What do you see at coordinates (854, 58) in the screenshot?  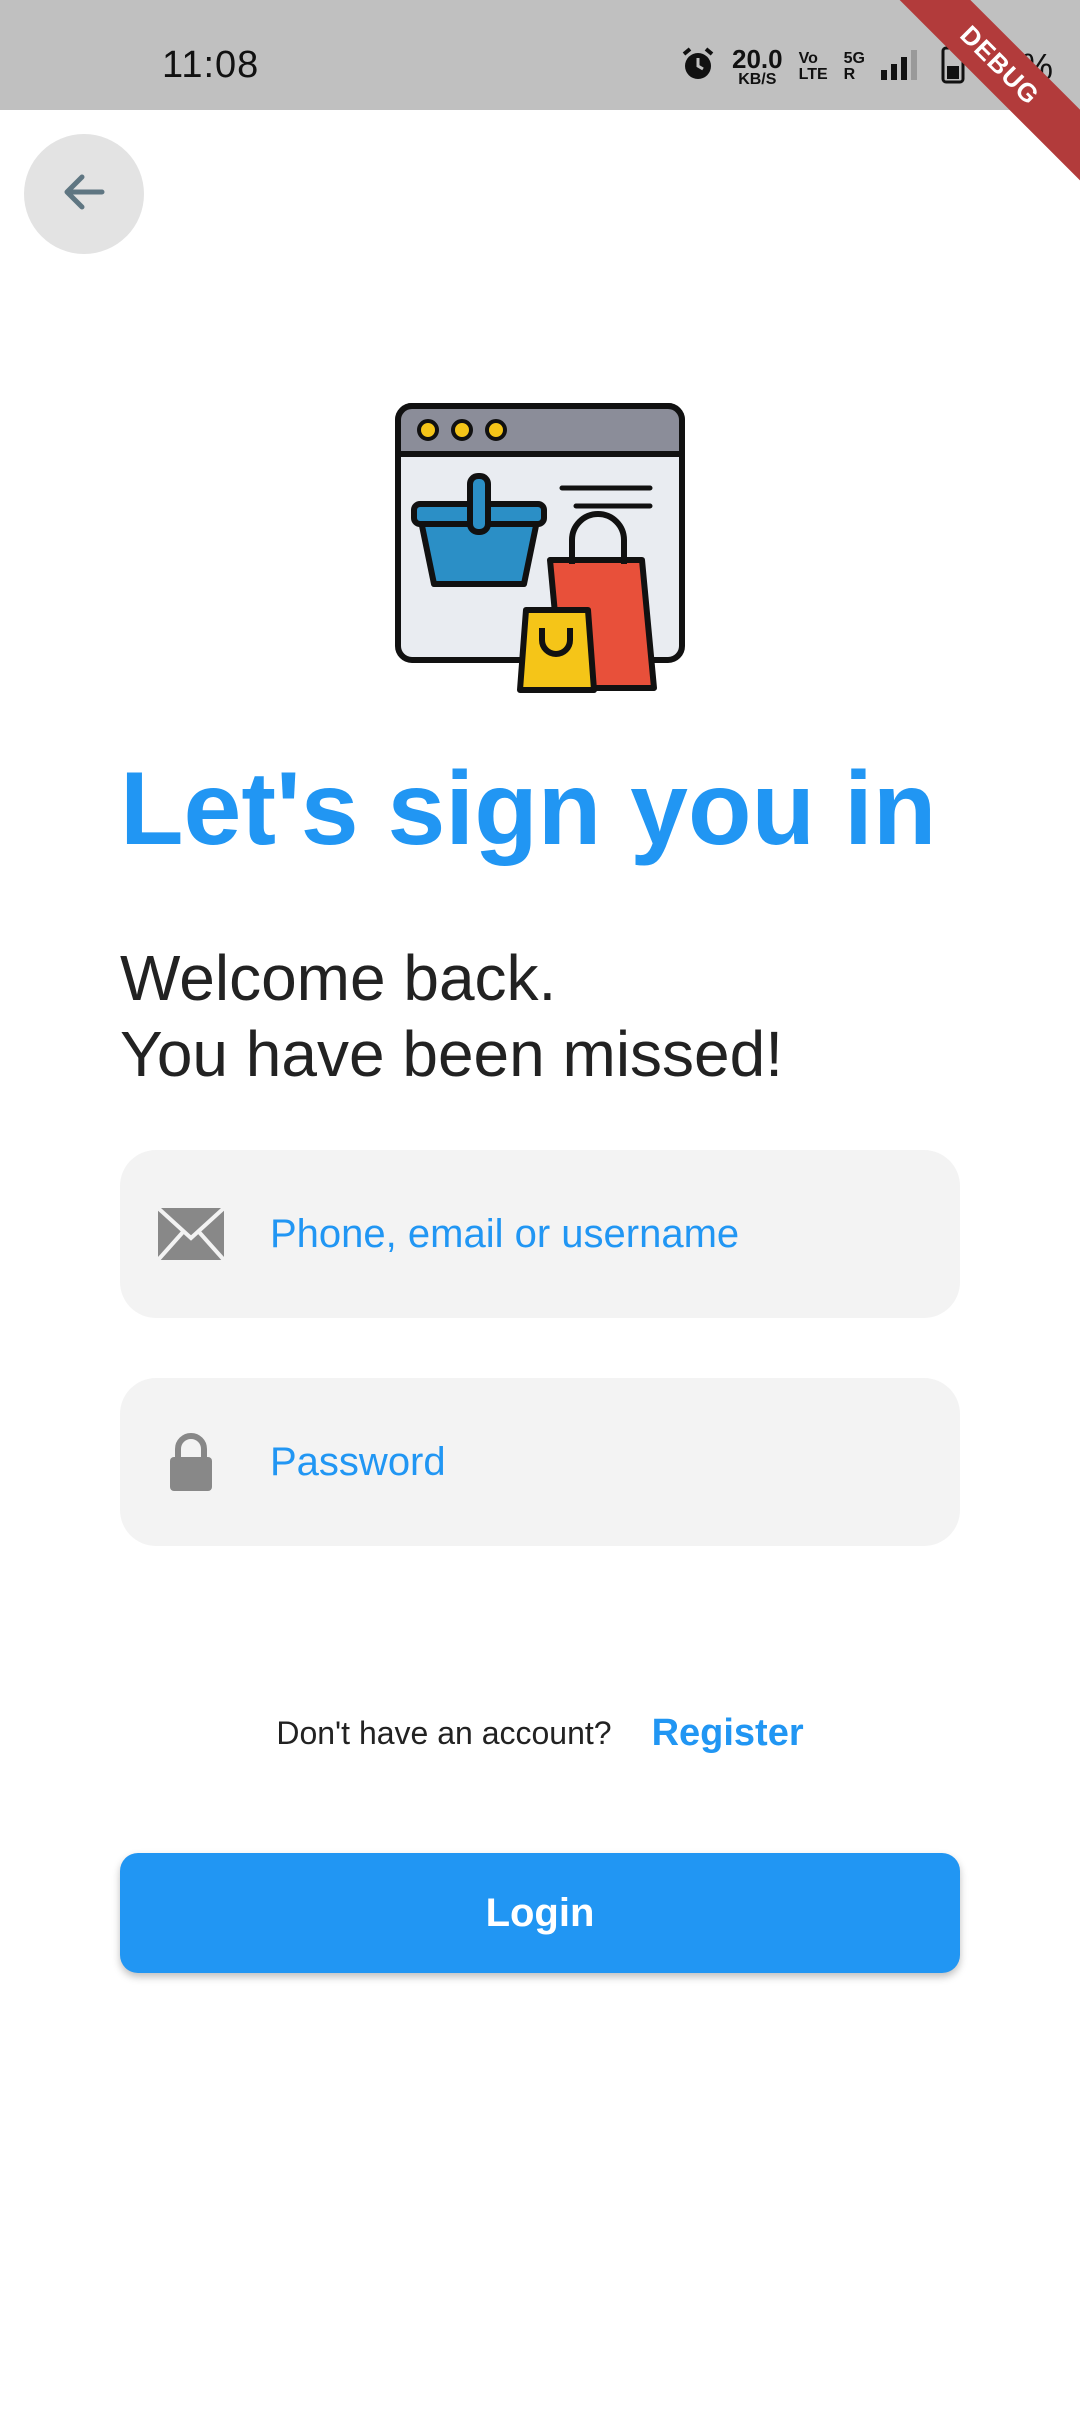 I see `network-top: 5G` at bounding box center [854, 58].